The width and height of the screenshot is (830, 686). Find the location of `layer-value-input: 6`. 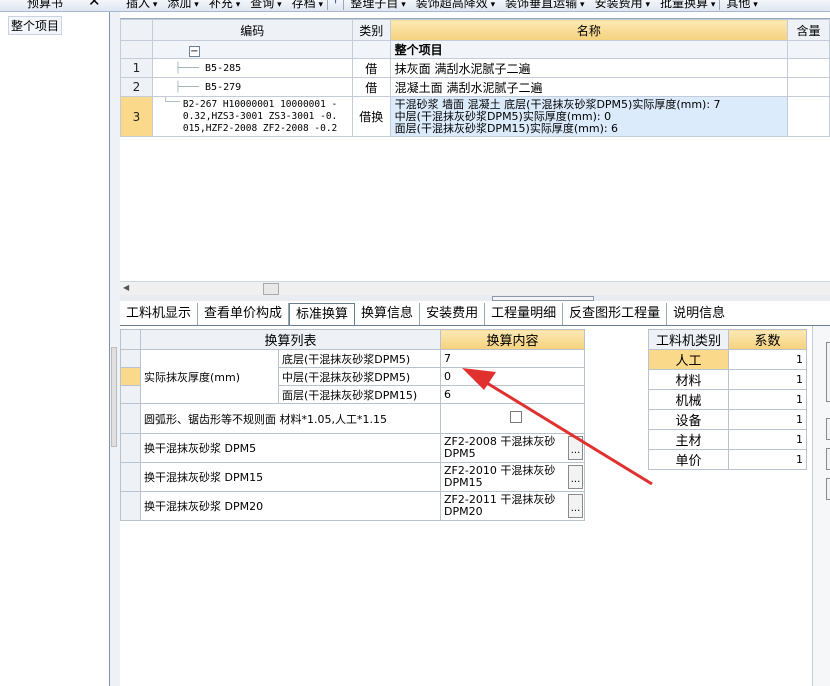

layer-value-input: 6 is located at coordinates (512, 394).